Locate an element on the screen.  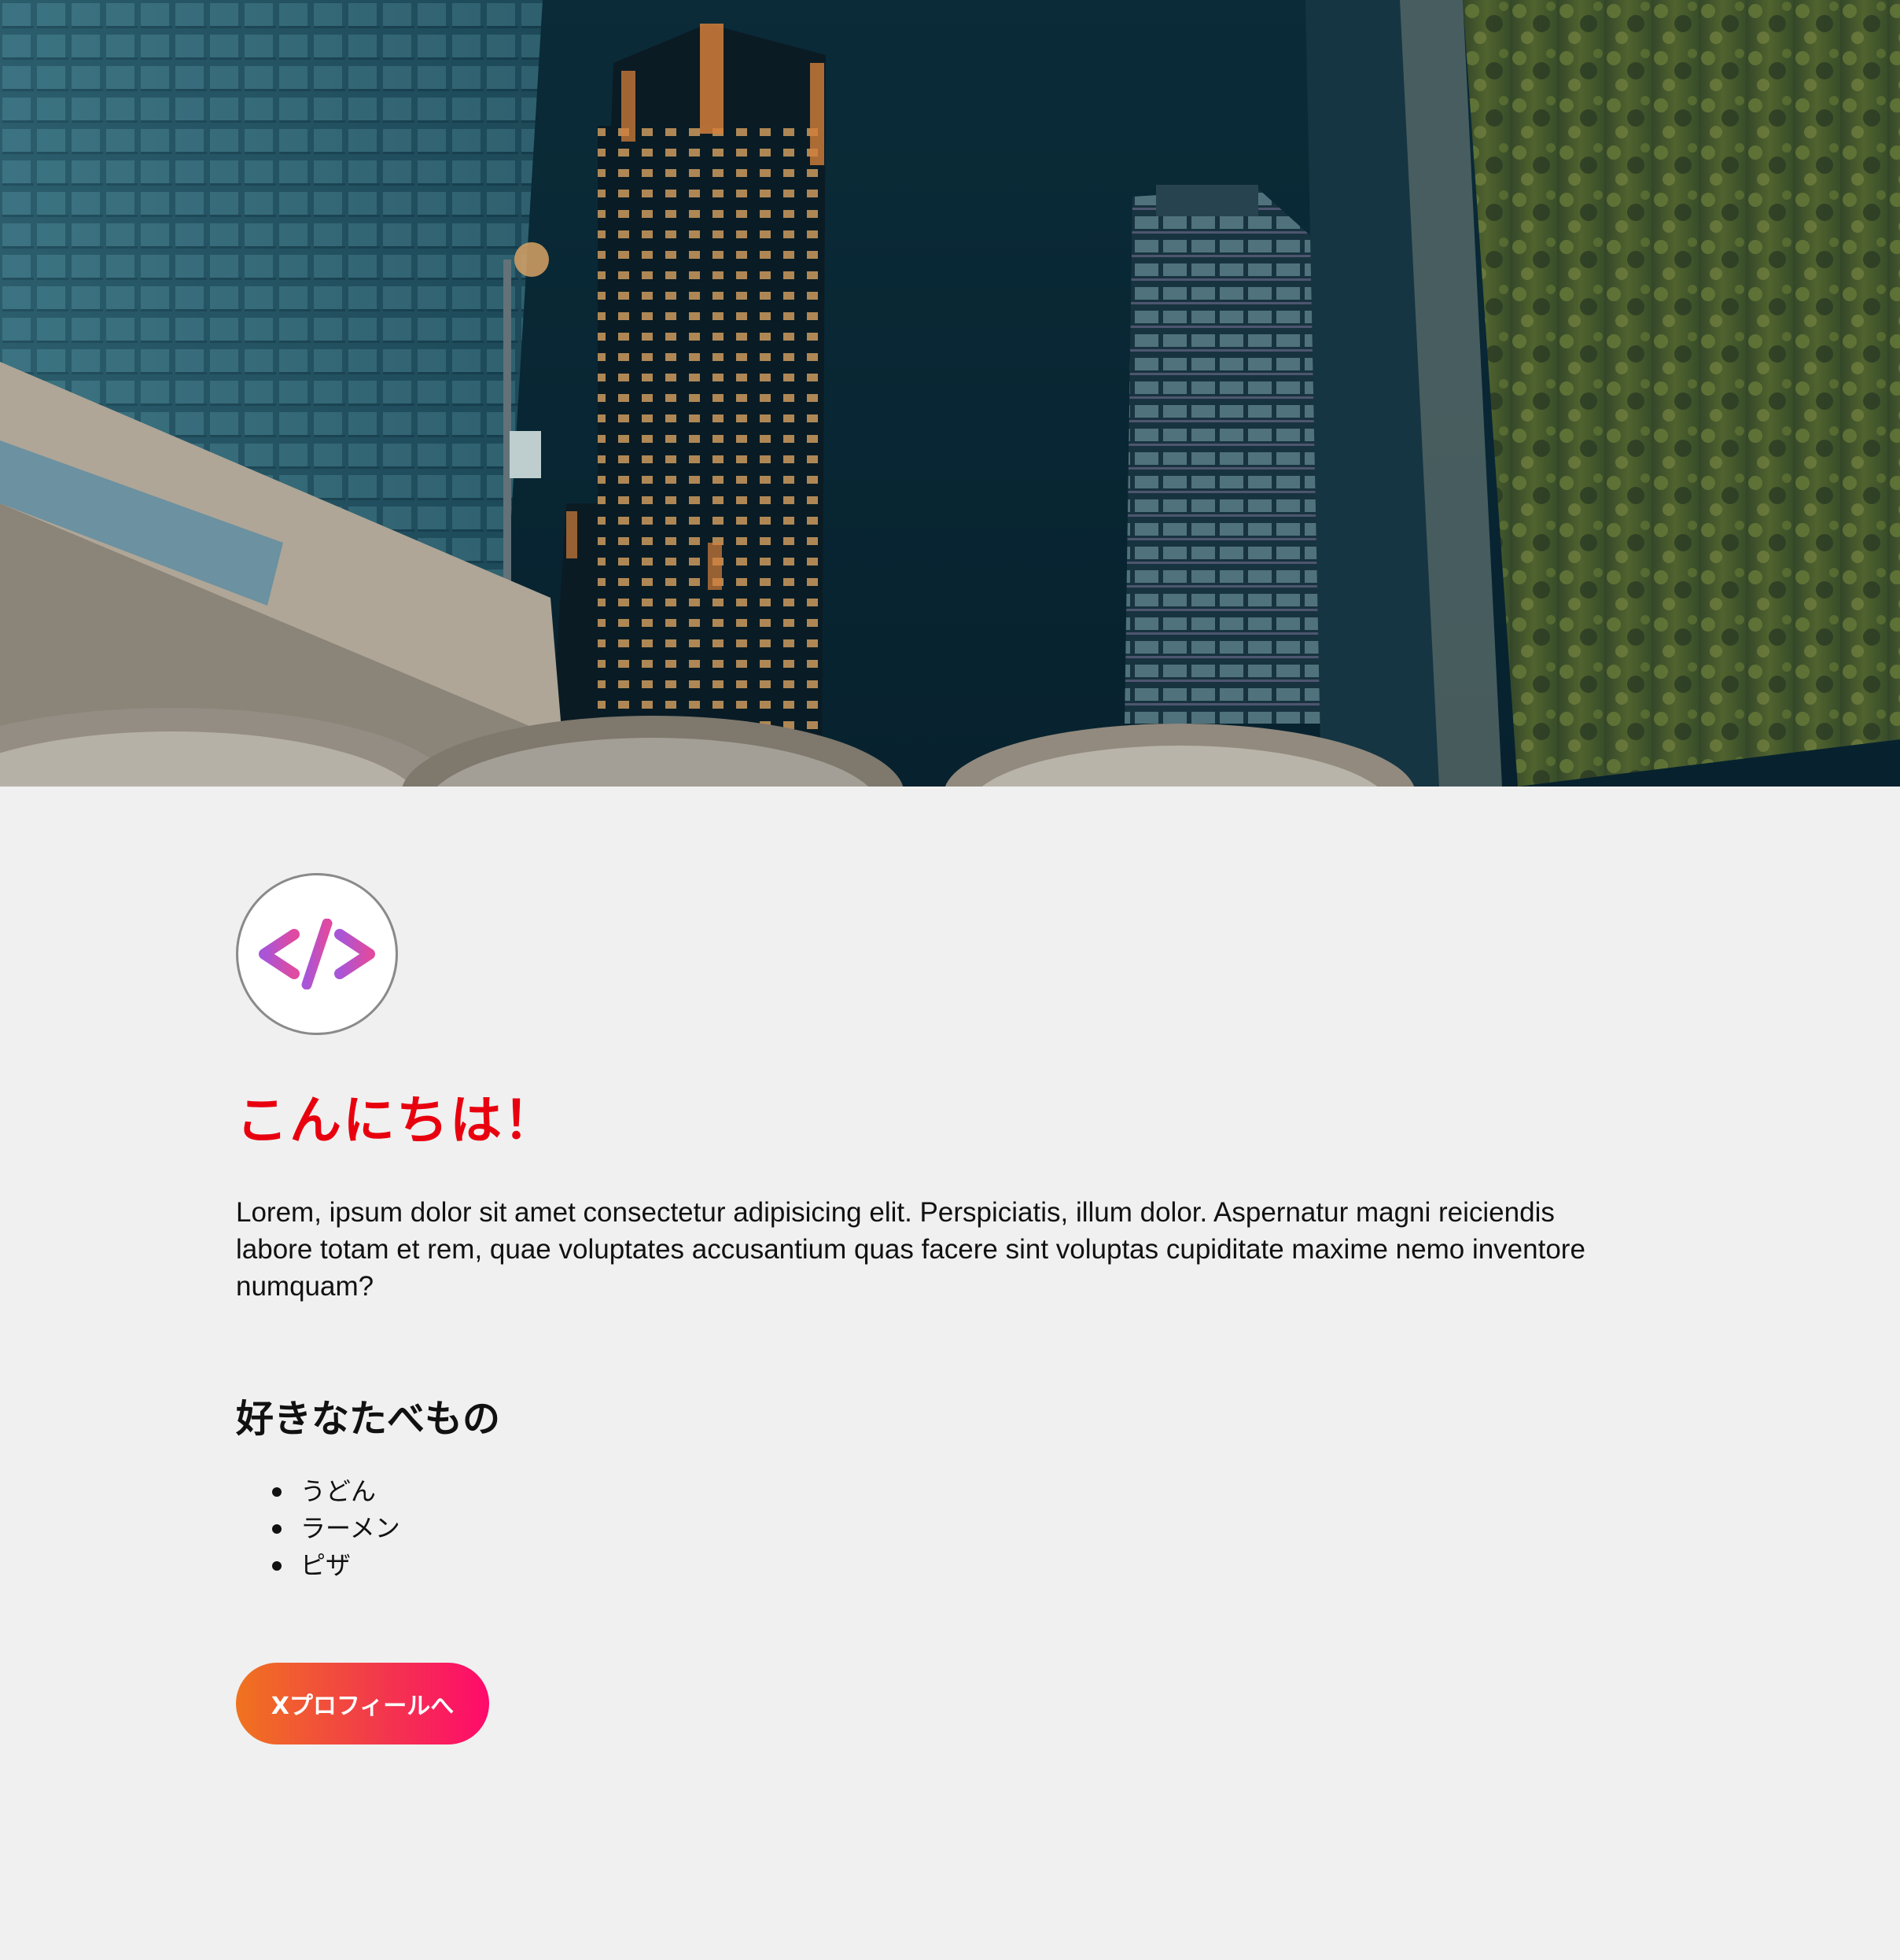
list-item: ピザ is located at coordinates (962, 1565).